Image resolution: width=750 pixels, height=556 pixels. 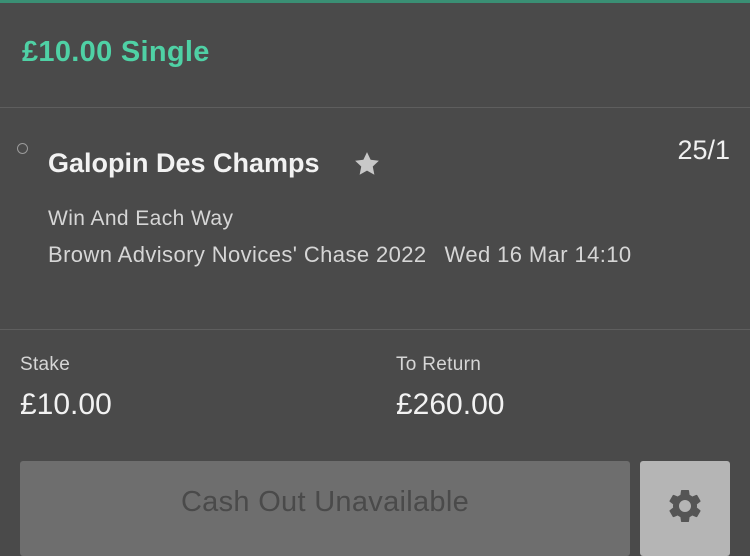 I want to click on star-icon, so click(x=367, y=164).